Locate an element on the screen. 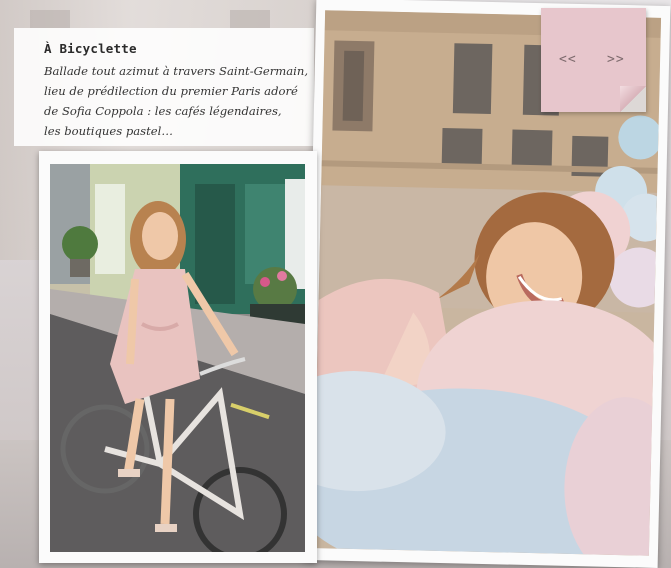 This screenshot has width=671, height=568. double-chevron-left-icon: << is located at coordinates (568, 59).